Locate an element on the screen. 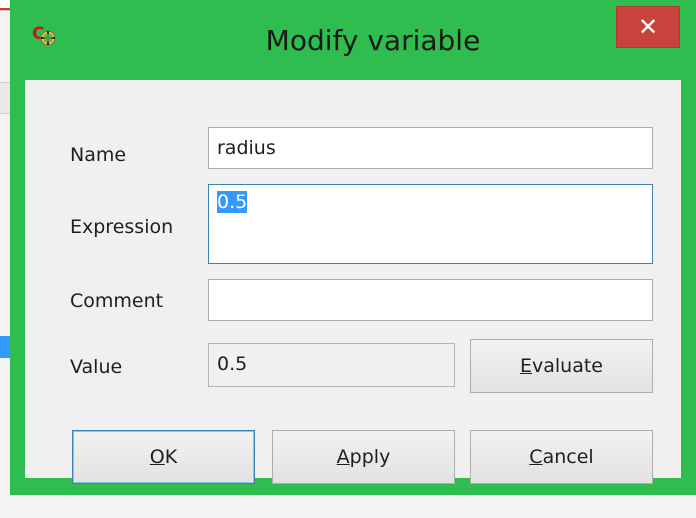 This screenshot has height=518, width=696. value-label: Value is located at coordinates (96, 367).